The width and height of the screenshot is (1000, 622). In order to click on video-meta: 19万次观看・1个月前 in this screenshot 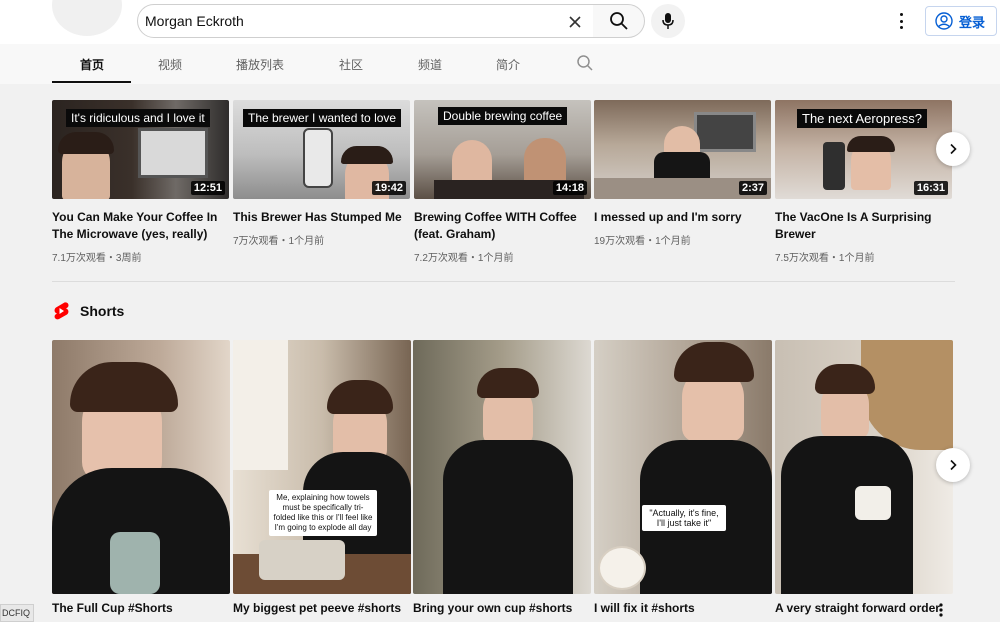, I will do `click(642, 241)`.